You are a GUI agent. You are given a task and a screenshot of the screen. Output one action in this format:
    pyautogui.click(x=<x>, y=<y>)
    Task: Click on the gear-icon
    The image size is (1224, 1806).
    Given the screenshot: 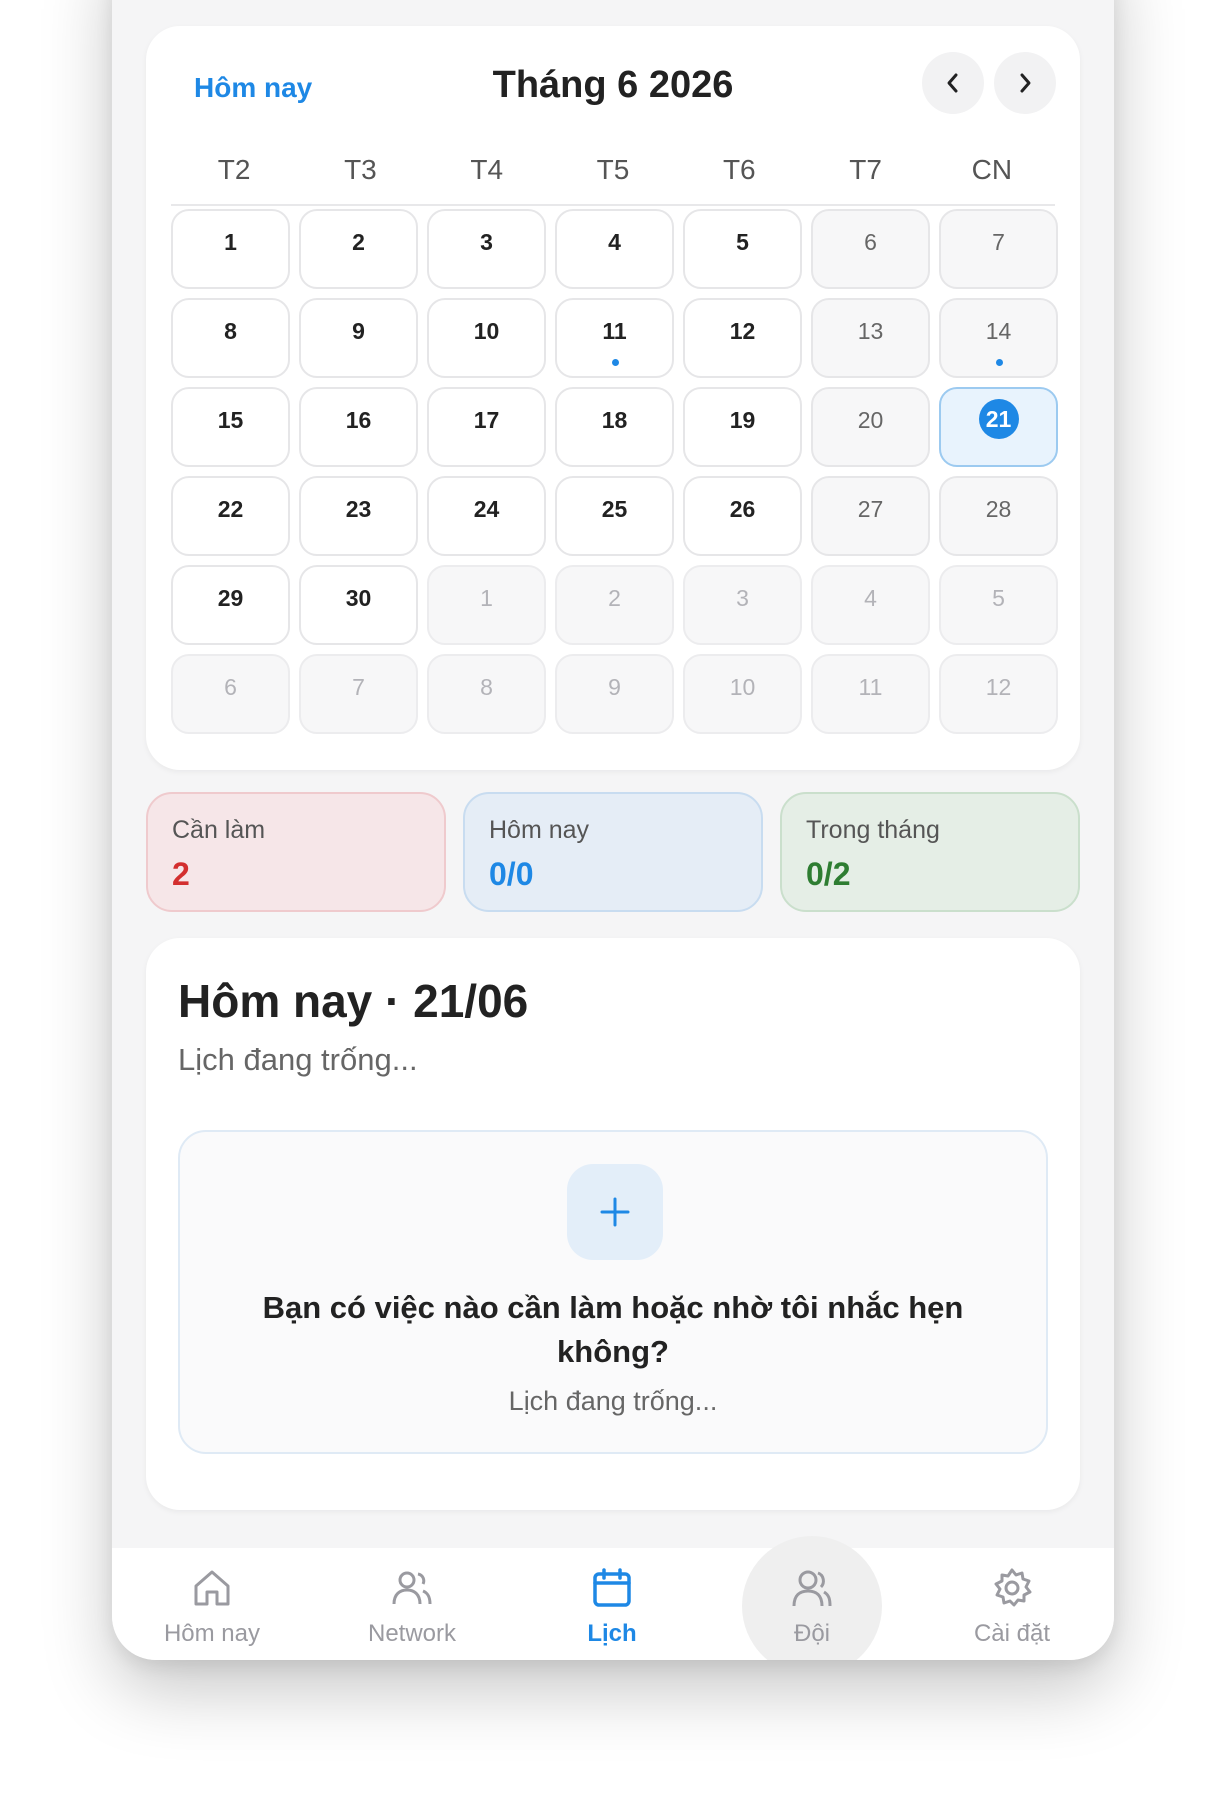 What is the action you would take?
    pyautogui.click(x=1013, y=1587)
    